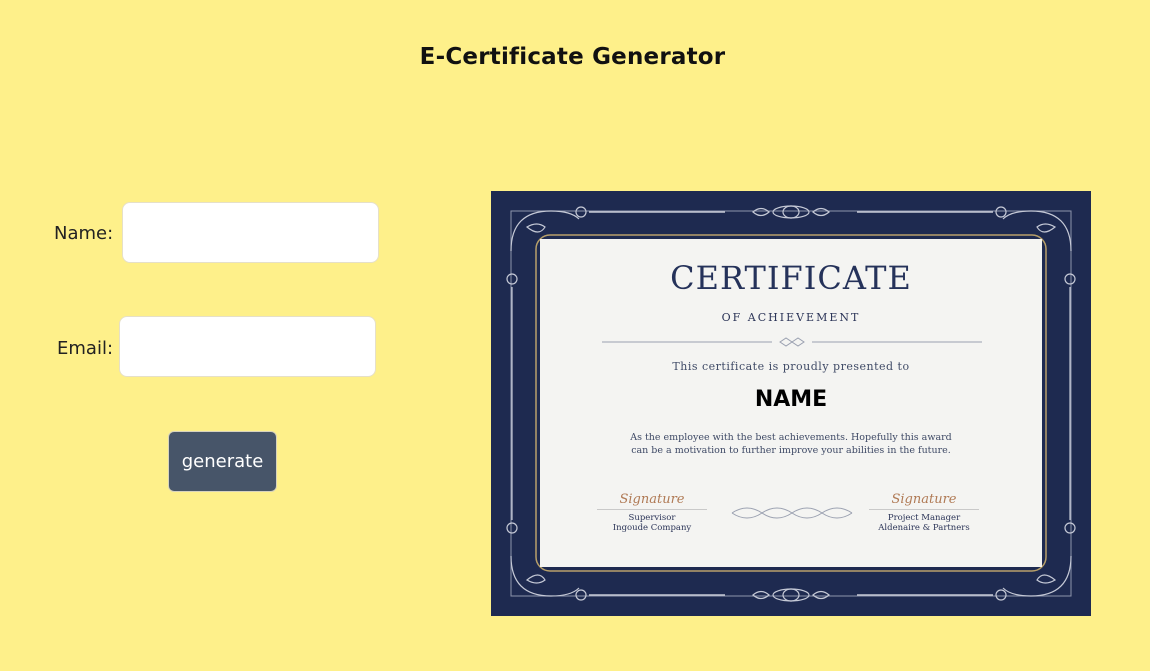 This screenshot has width=1150, height=671. What do you see at coordinates (924, 528) in the screenshot?
I see `signature-org: Aldenaire & Partners` at bounding box center [924, 528].